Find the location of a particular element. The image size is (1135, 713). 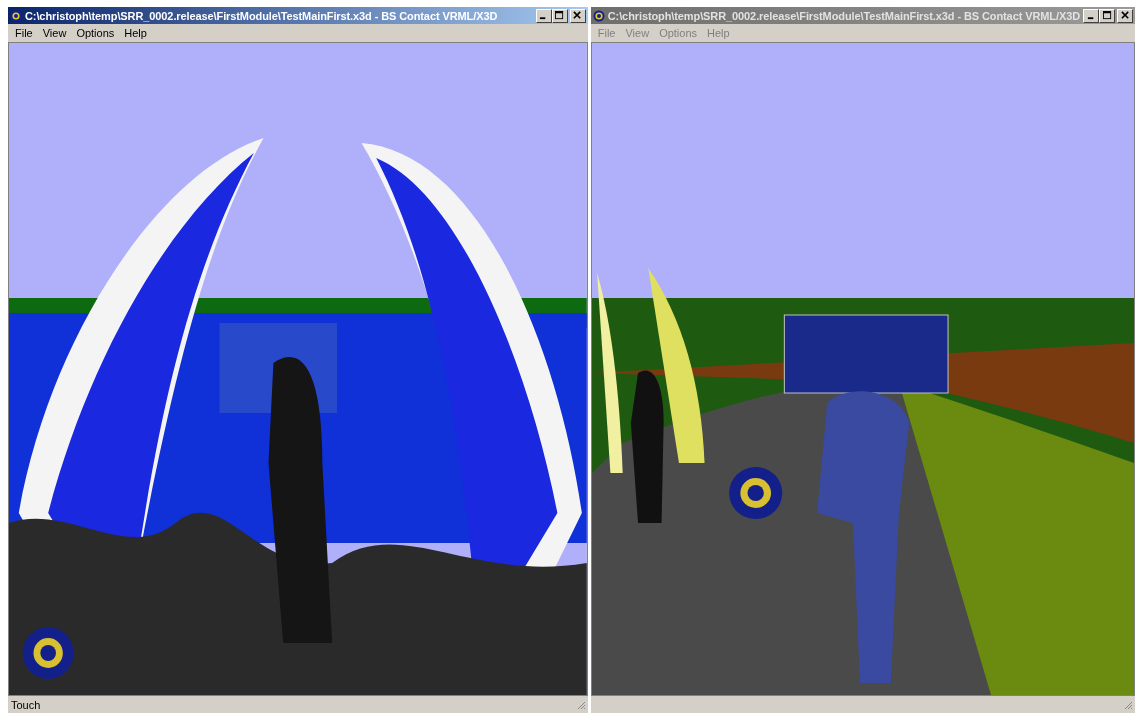

maximize-button is located at coordinates (1107, 15).